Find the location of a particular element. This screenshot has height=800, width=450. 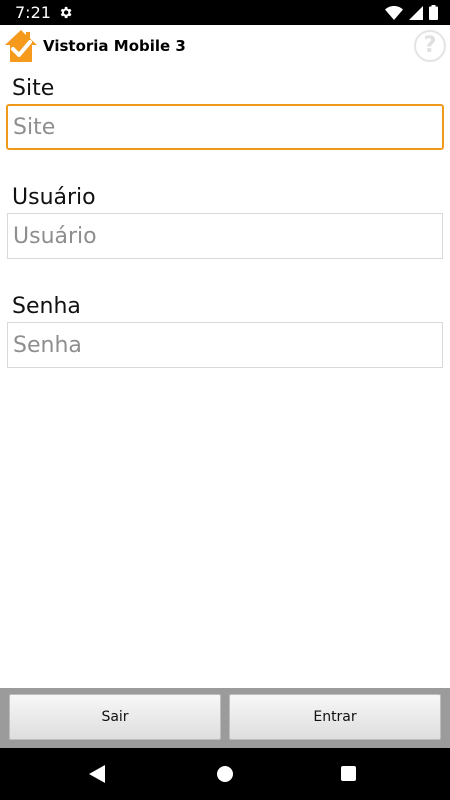

site-label: Site is located at coordinates (33, 88).